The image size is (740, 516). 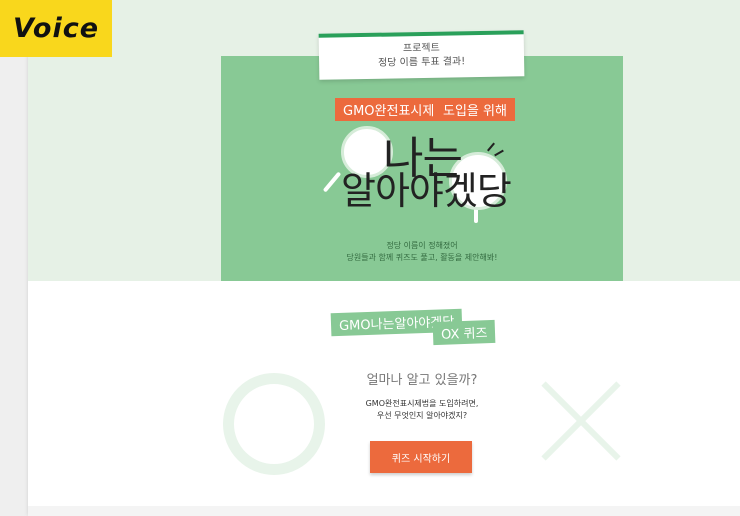 What do you see at coordinates (464, 332) in the screenshot?
I see `quiz-subtitle-label: OX 퀴즈` at bounding box center [464, 332].